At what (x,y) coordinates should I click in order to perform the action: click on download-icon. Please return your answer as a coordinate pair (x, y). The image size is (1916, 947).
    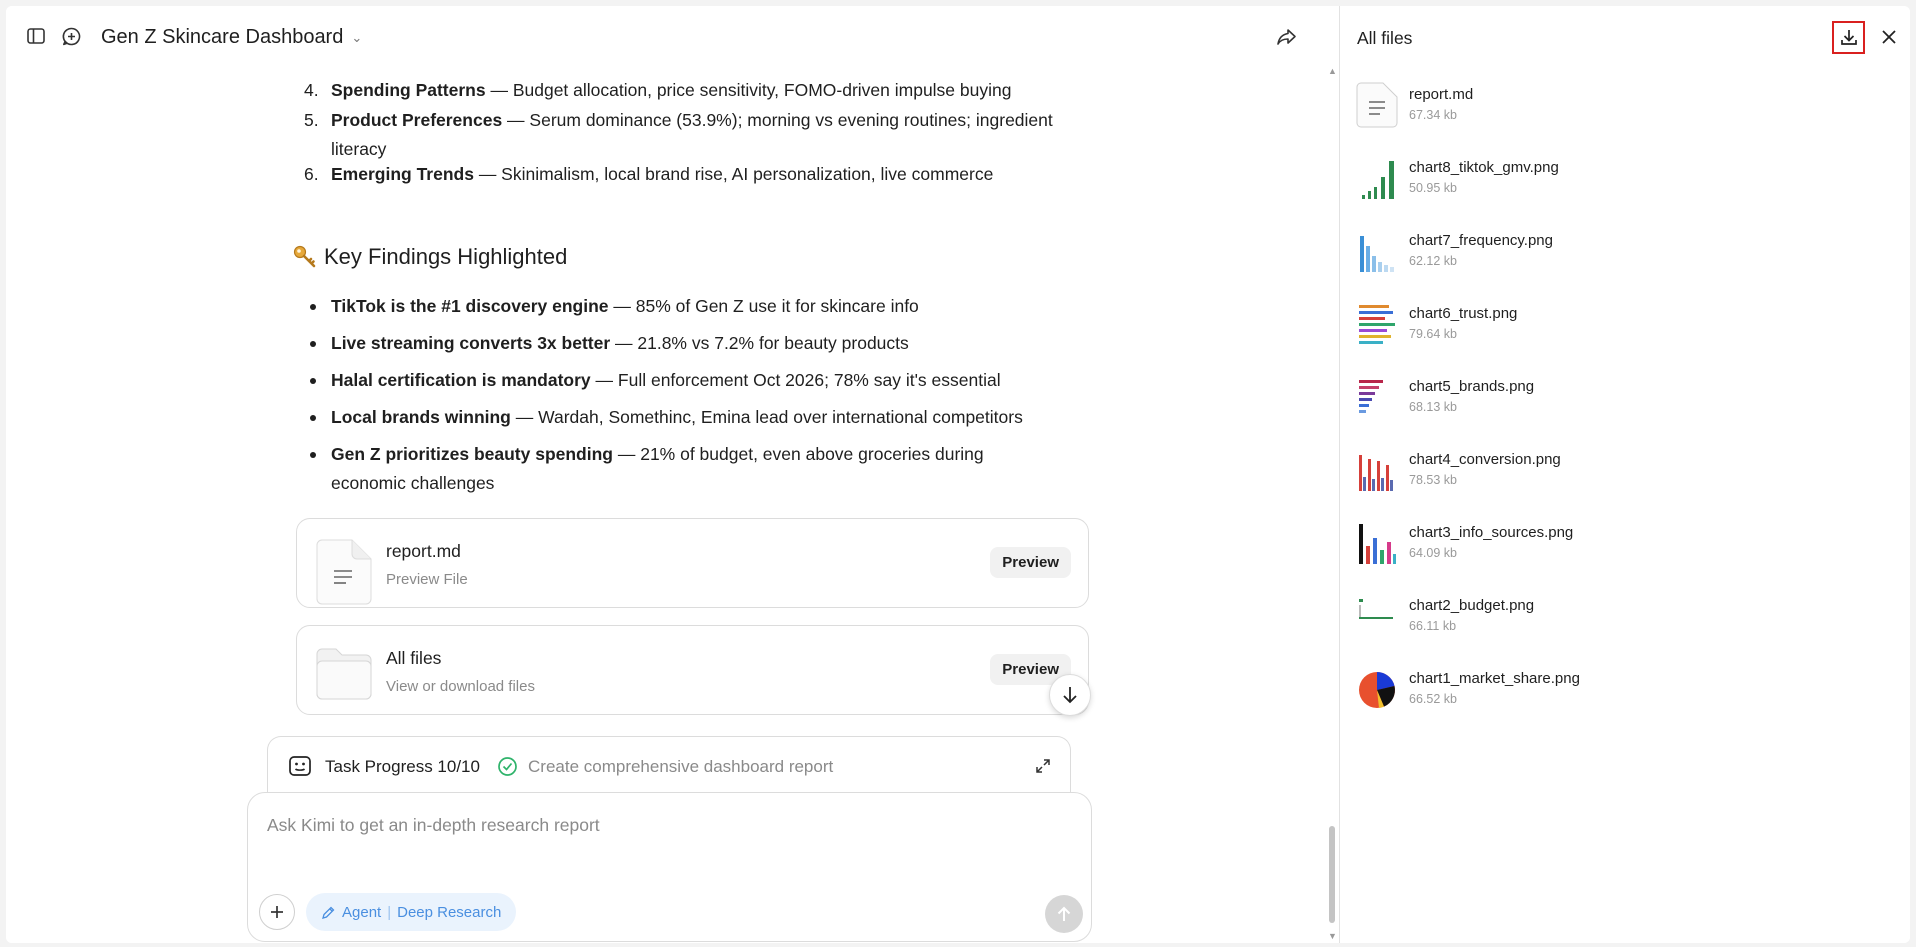
    Looking at the image, I should click on (1849, 38).